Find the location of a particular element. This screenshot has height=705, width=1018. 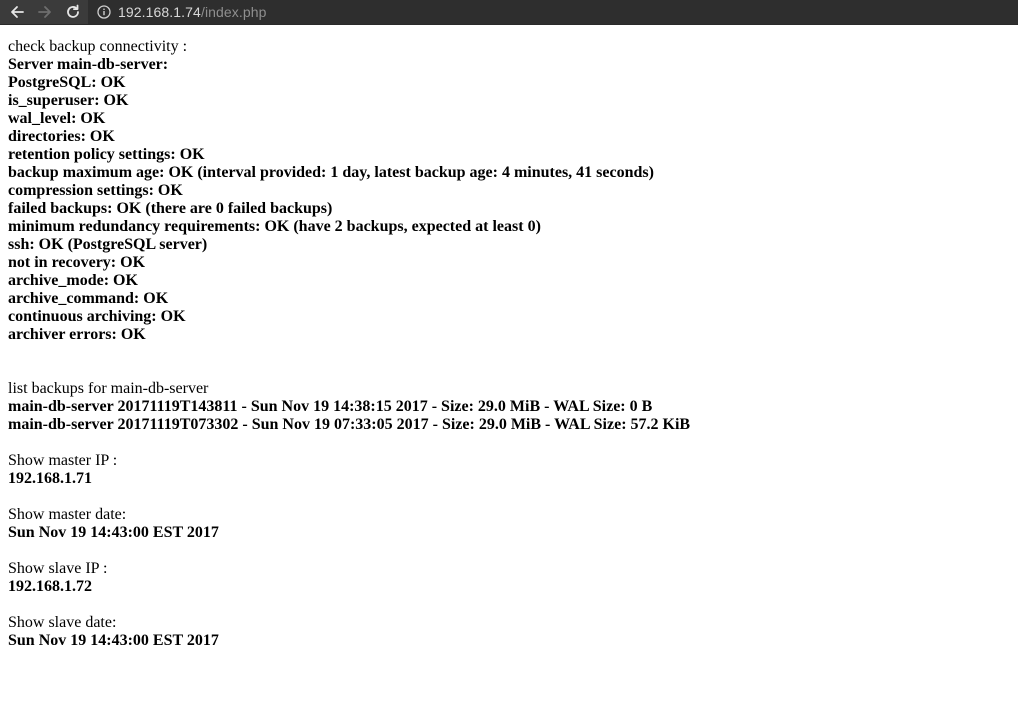

check-result-line: archive_command: OK is located at coordinates (88, 298).